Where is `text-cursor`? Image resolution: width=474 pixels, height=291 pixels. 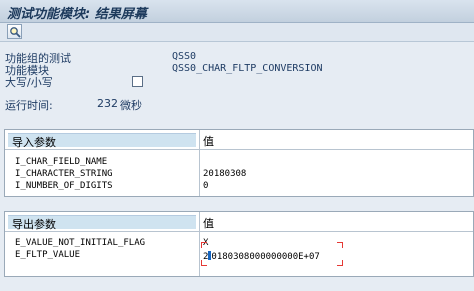 text-cursor is located at coordinates (210, 255).